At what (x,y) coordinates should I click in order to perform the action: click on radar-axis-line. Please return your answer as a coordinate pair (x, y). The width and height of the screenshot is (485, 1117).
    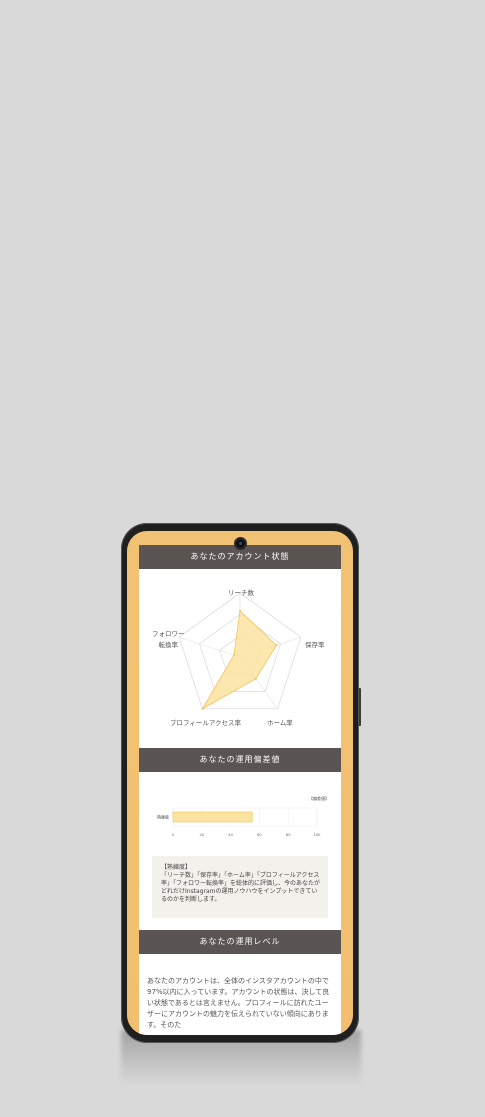
    Looking at the image, I should click on (210, 647).